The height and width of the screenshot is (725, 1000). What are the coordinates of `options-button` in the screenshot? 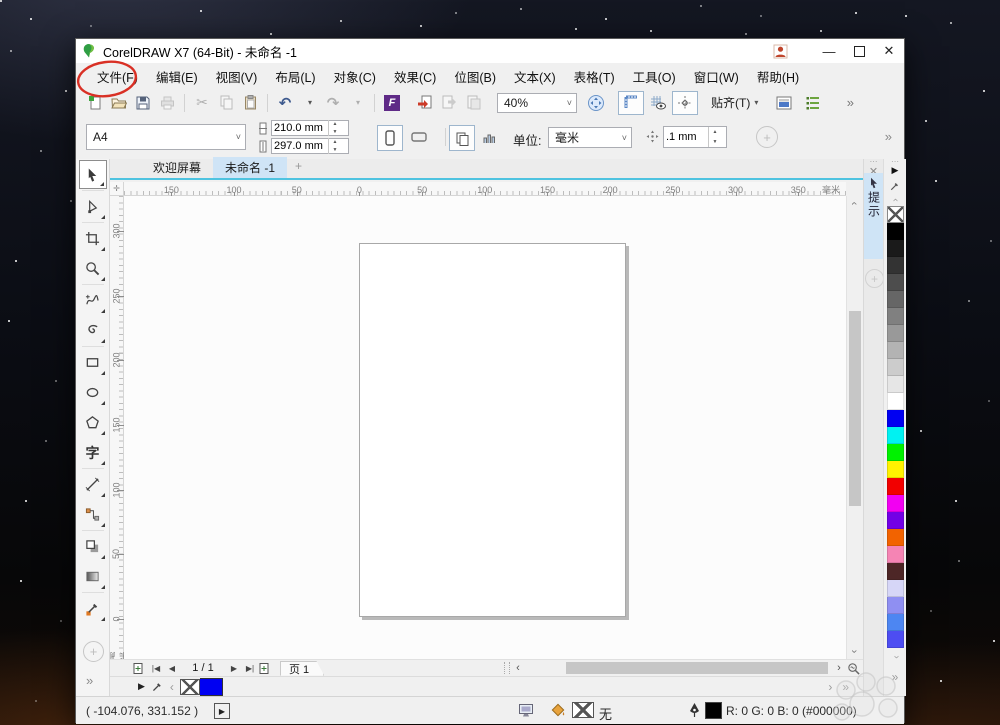 It's located at (784, 103).